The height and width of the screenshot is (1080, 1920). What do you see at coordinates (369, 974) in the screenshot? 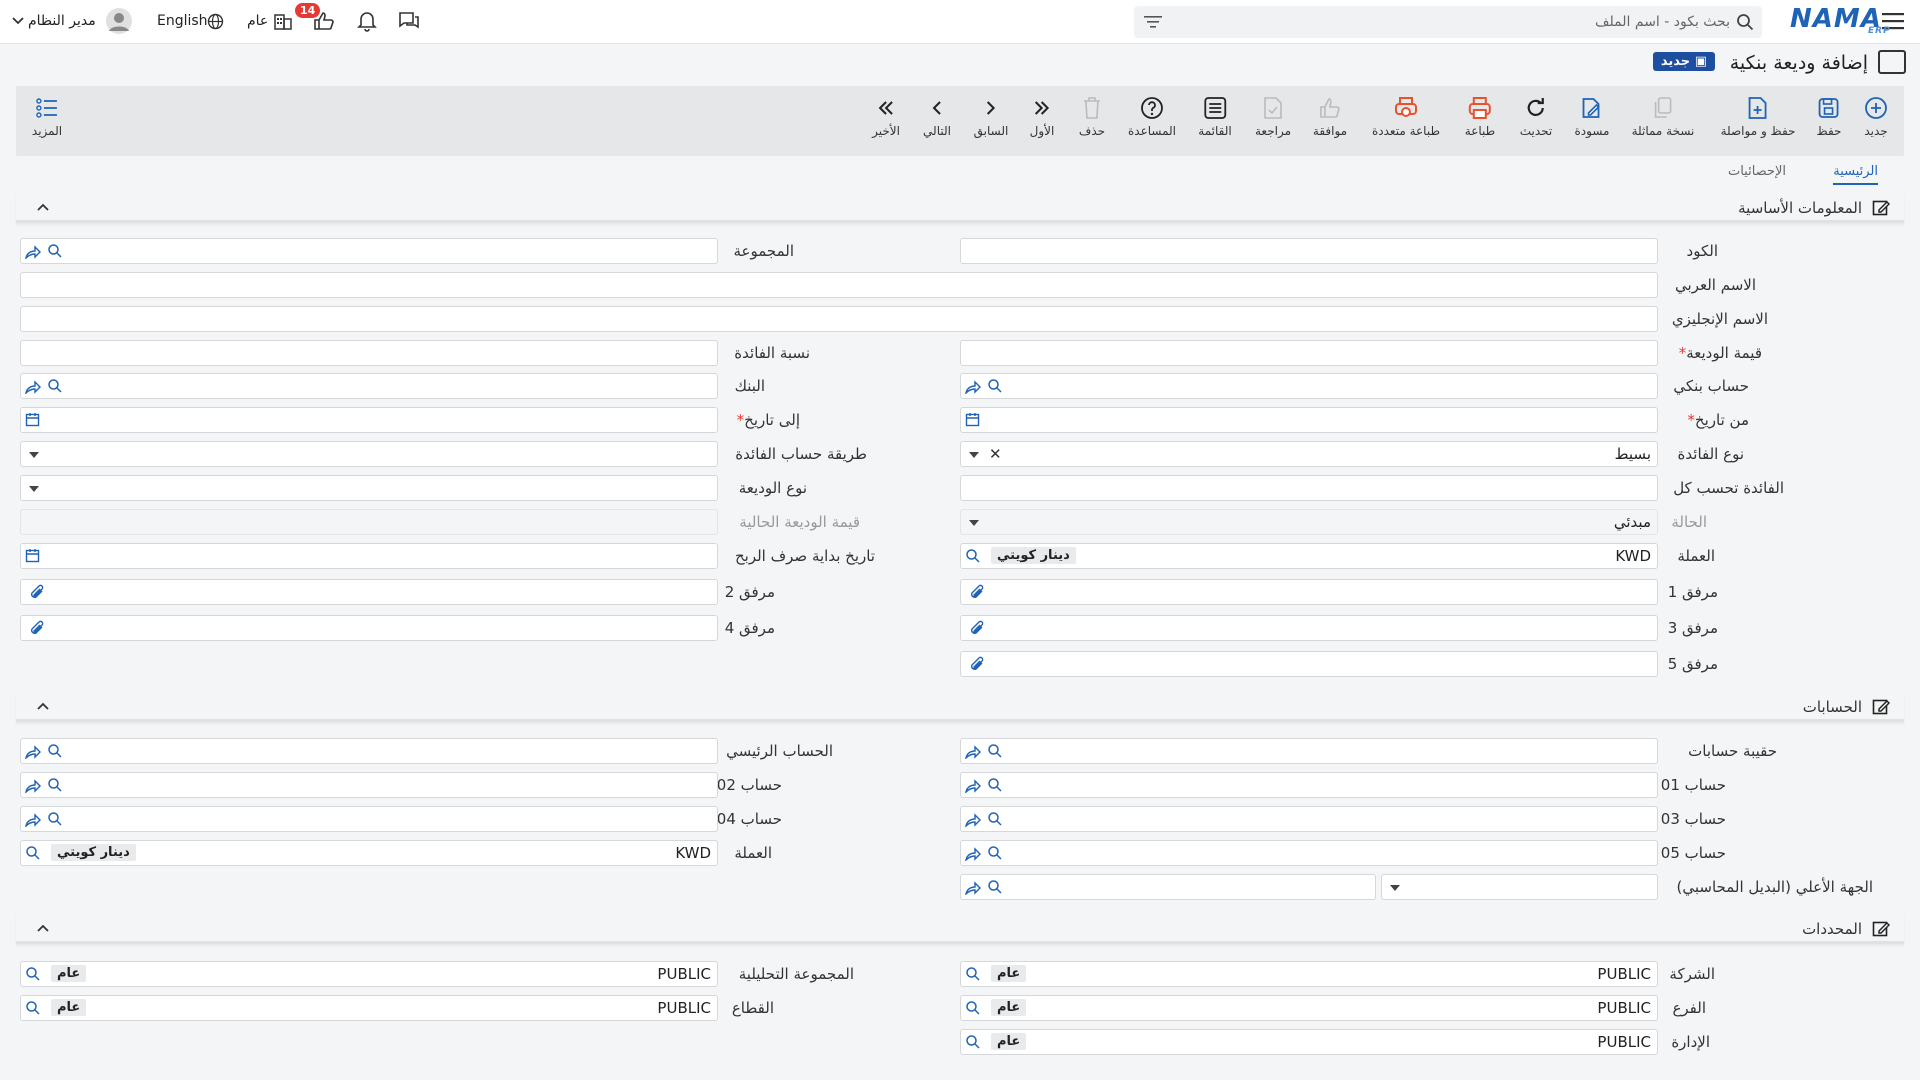
I see `analytic-group-field: PUBLIC عام` at bounding box center [369, 974].